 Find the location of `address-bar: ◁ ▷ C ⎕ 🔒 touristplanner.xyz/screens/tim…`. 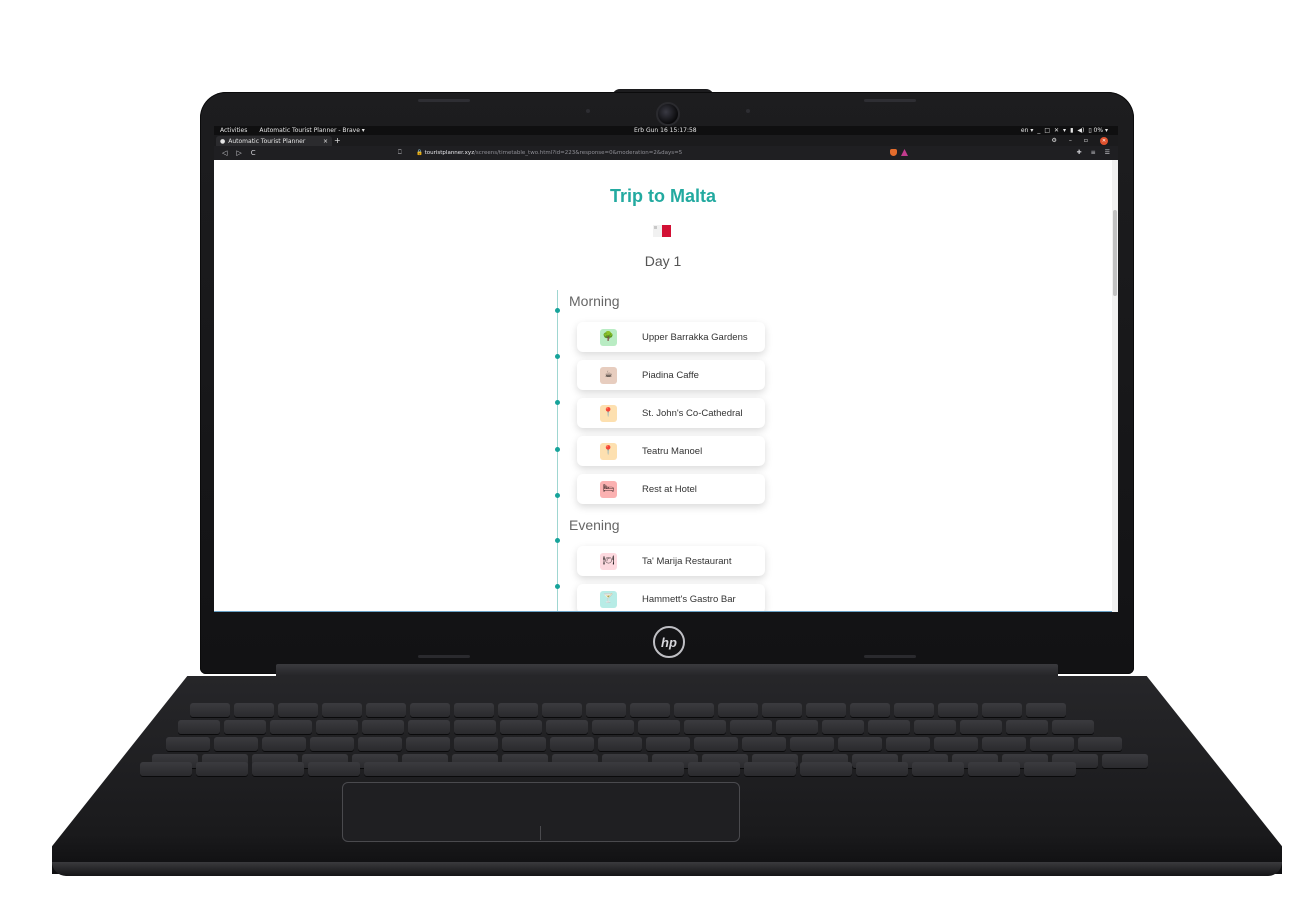

address-bar: ◁ ▷ C ⎕ 🔒 touristplanner.xyz/screens/tim… is located at coordinates (666, 153).